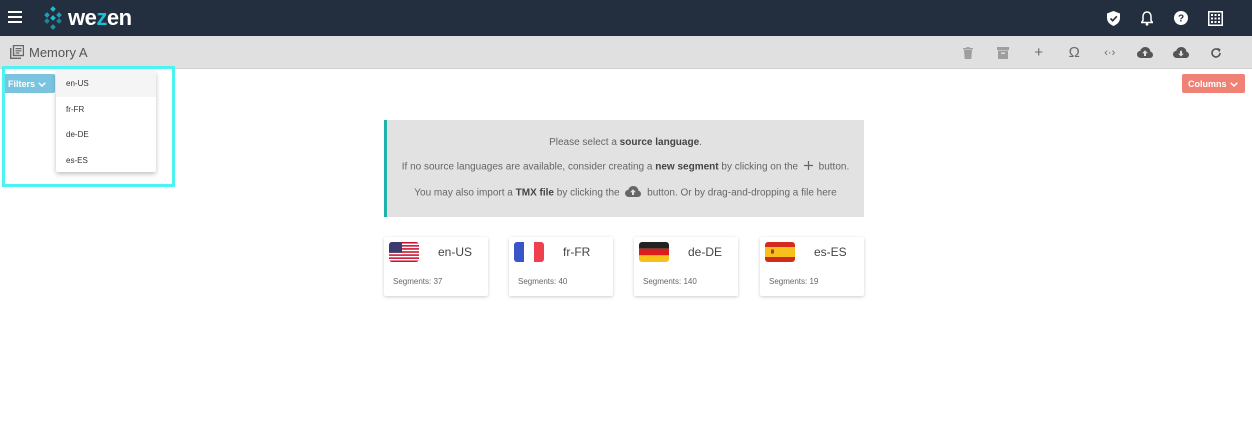 The width and height of the screenshot is (1252, 436). What do you see at coordinates (1039, 52) in the screenshot?
I see `add-icon: +` at bounding box center [1039, 52].